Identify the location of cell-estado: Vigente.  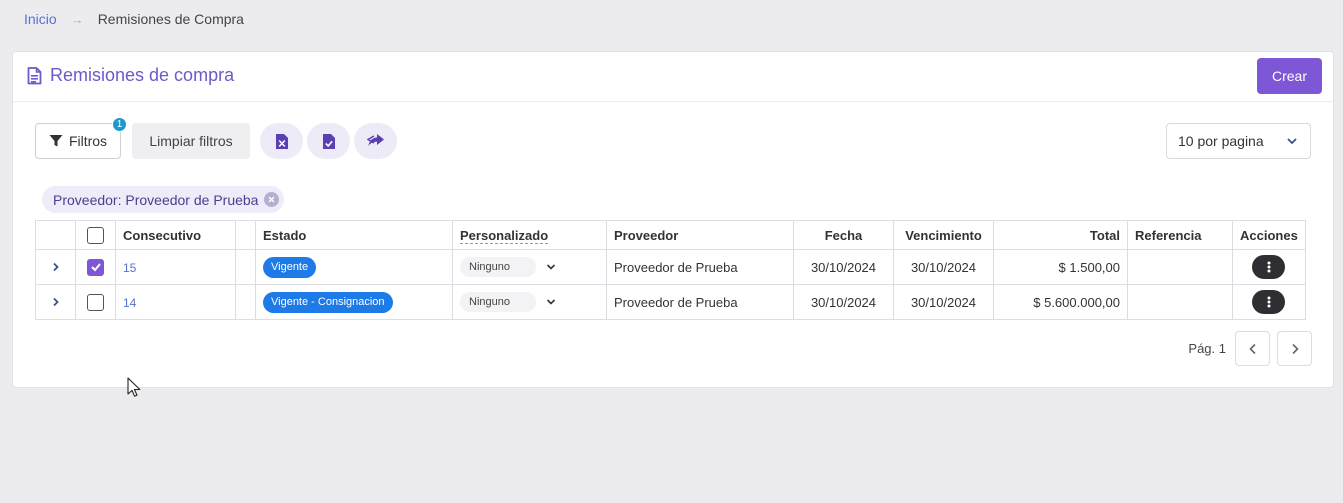
(354, 267).